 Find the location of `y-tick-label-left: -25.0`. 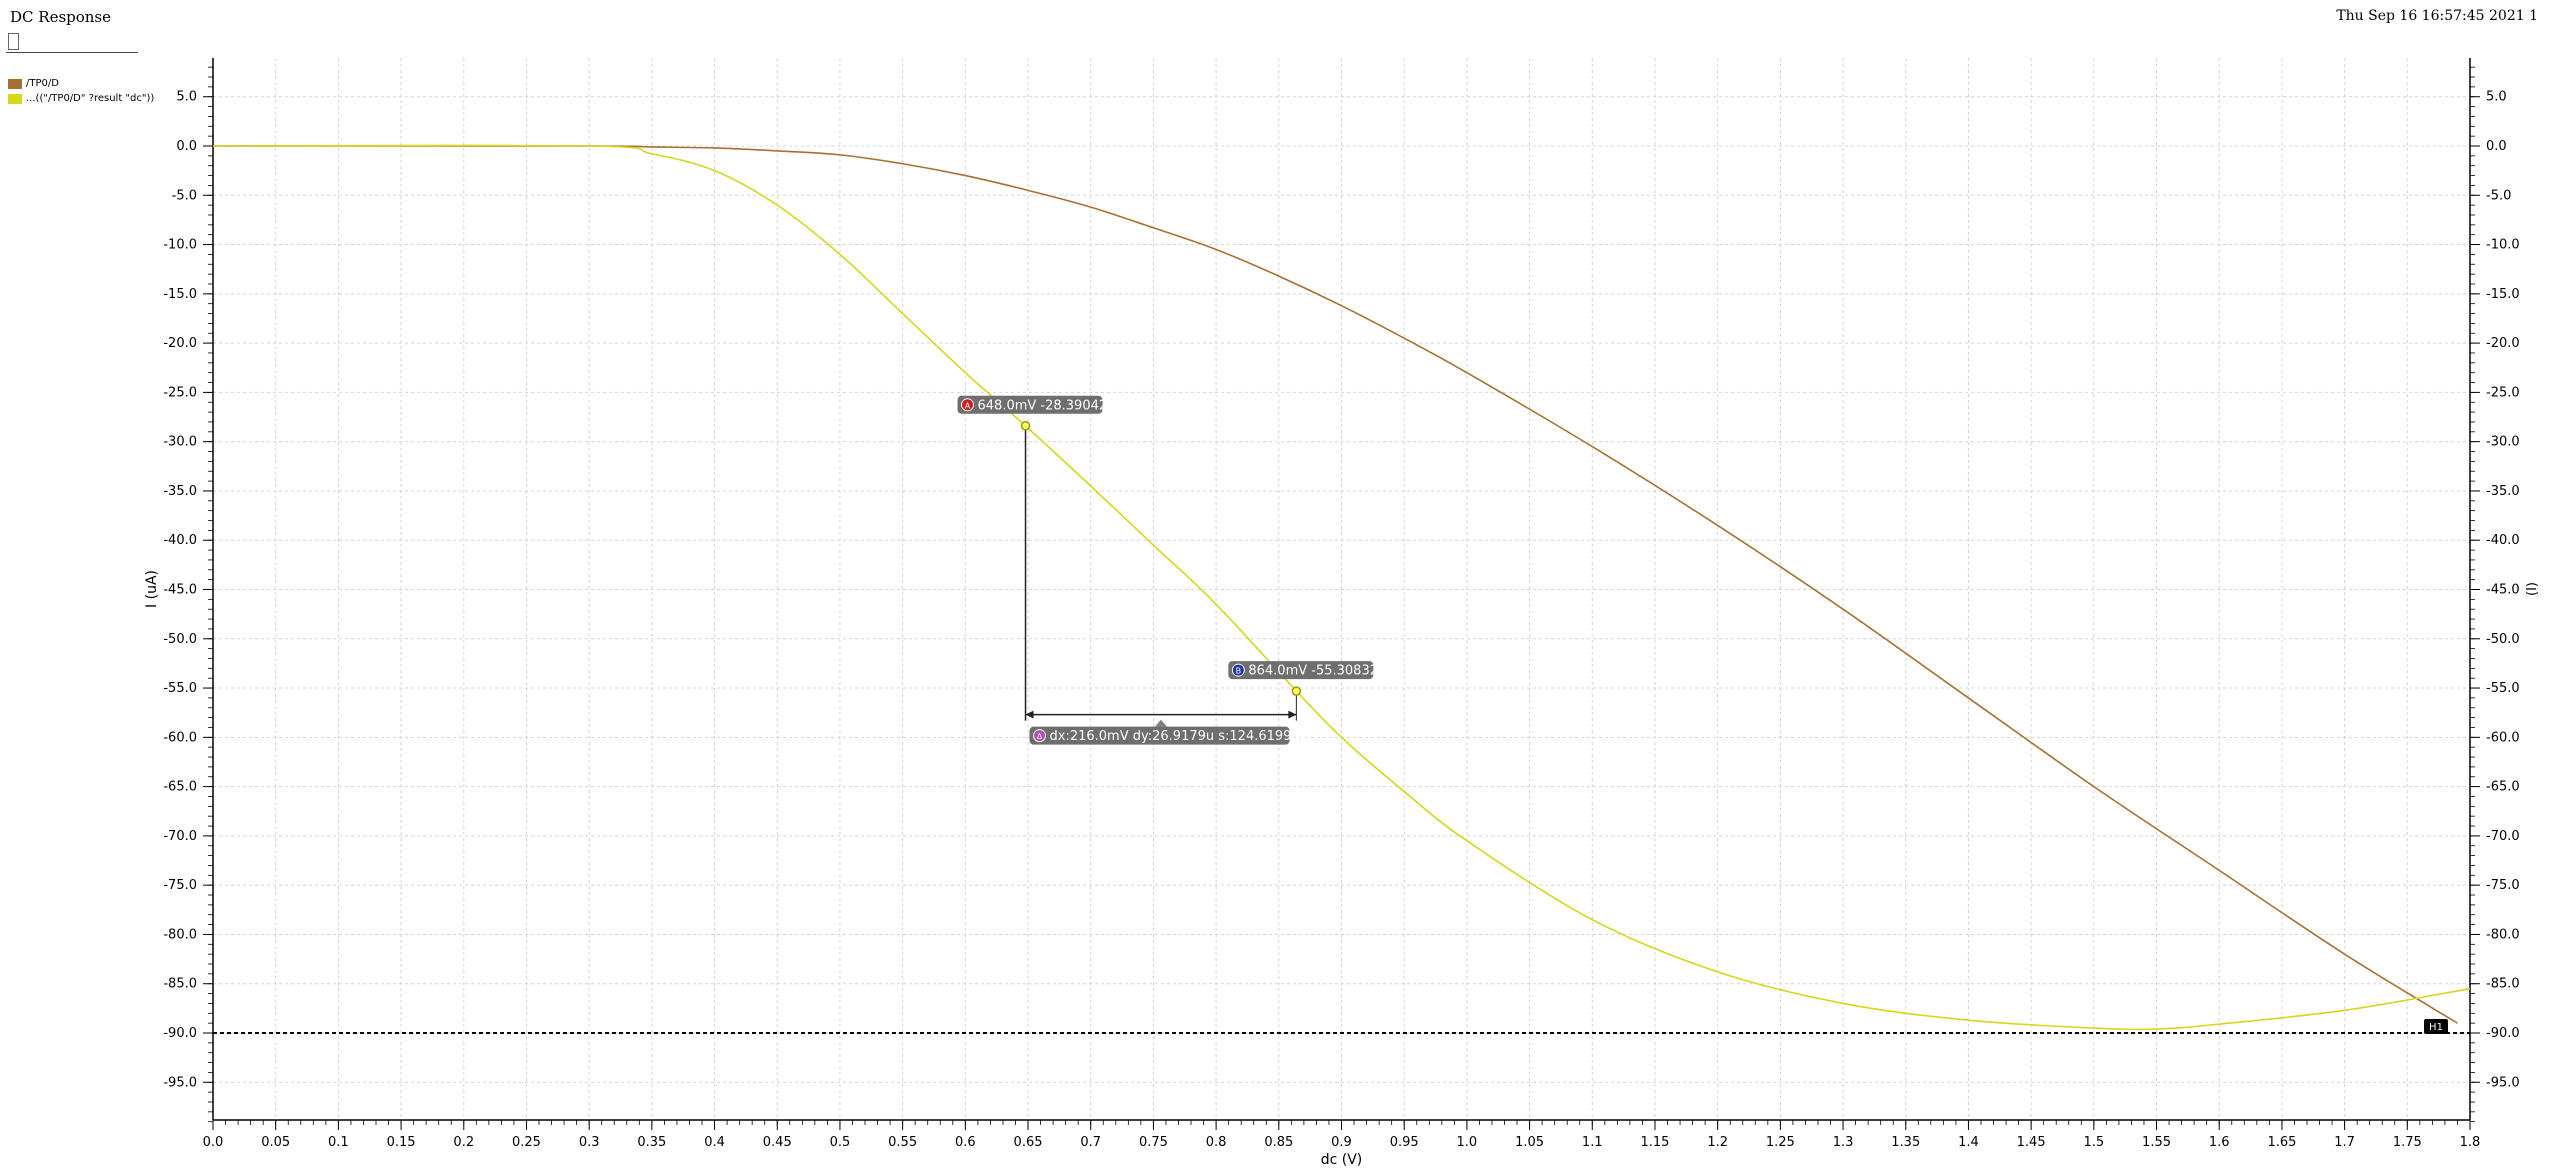

y-tick-label-left: -25.0 is located at coordinates (180, 392).